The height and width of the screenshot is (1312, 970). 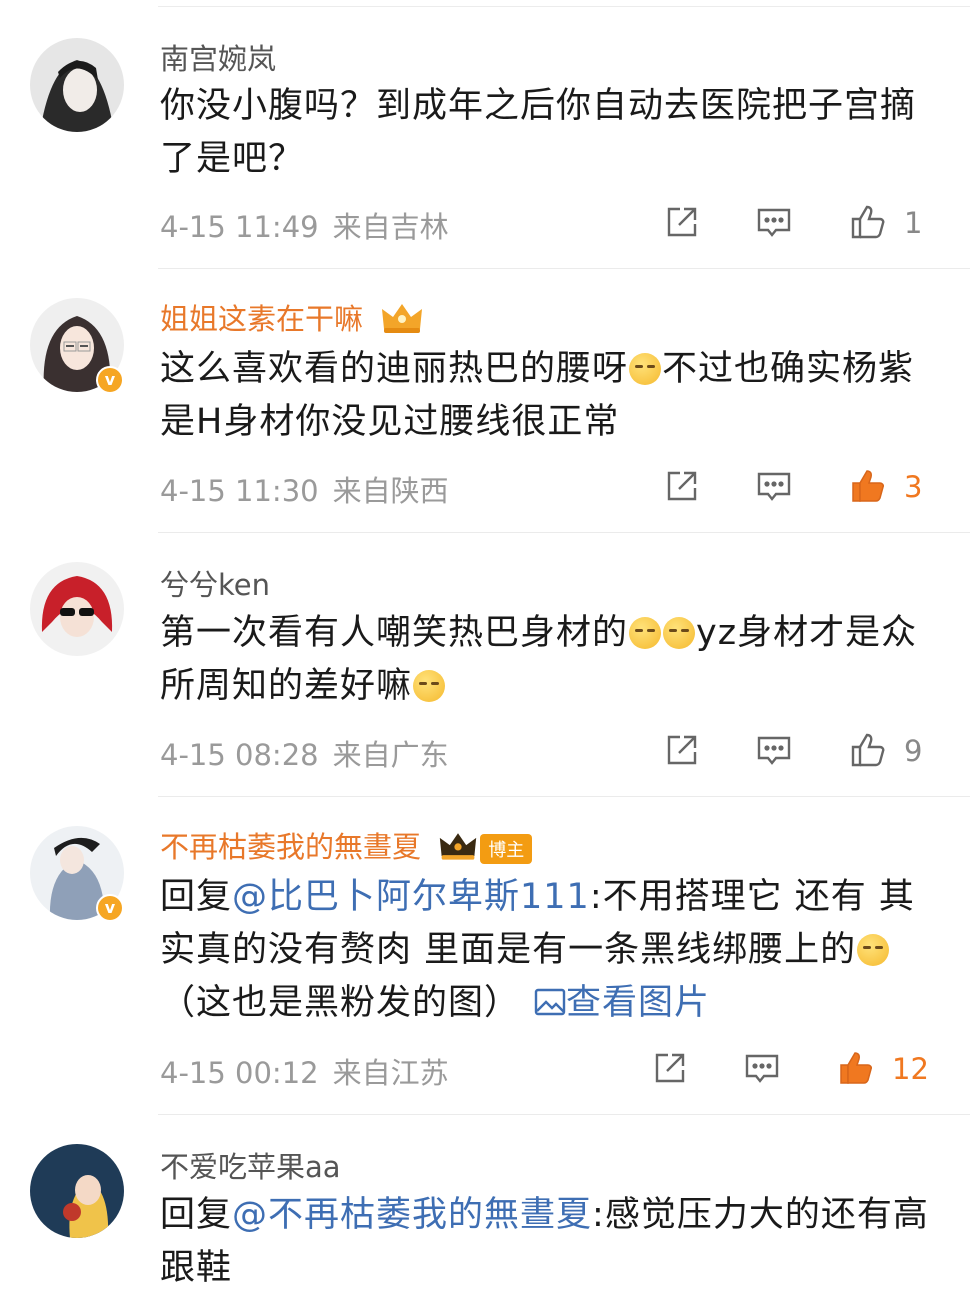 I want to click on location: 来自吉林, so click(x=390, y=227).